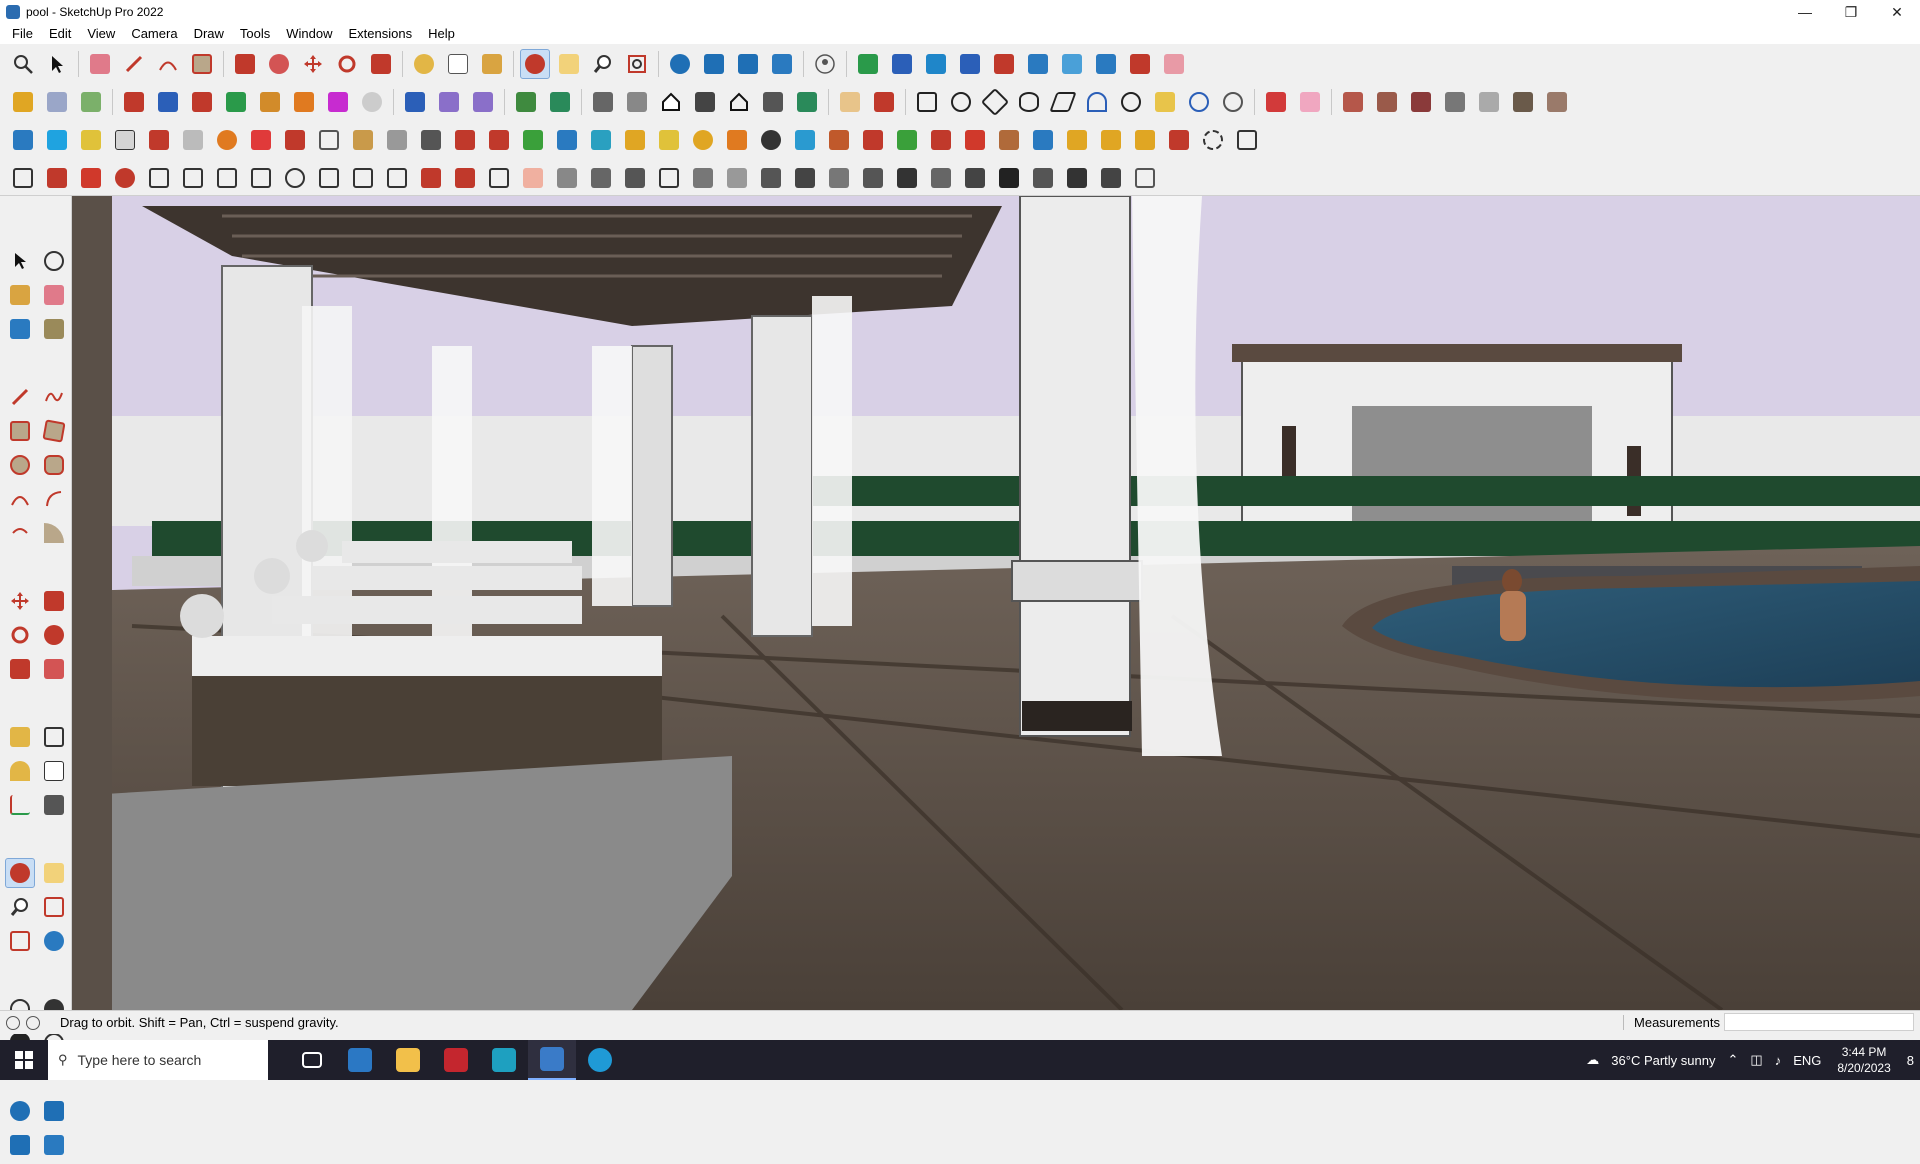 This screenshot has width=1920, height=1164. Describe the element at coordinates (20, 329) in the screenshot. I see `component-tool` at that location.